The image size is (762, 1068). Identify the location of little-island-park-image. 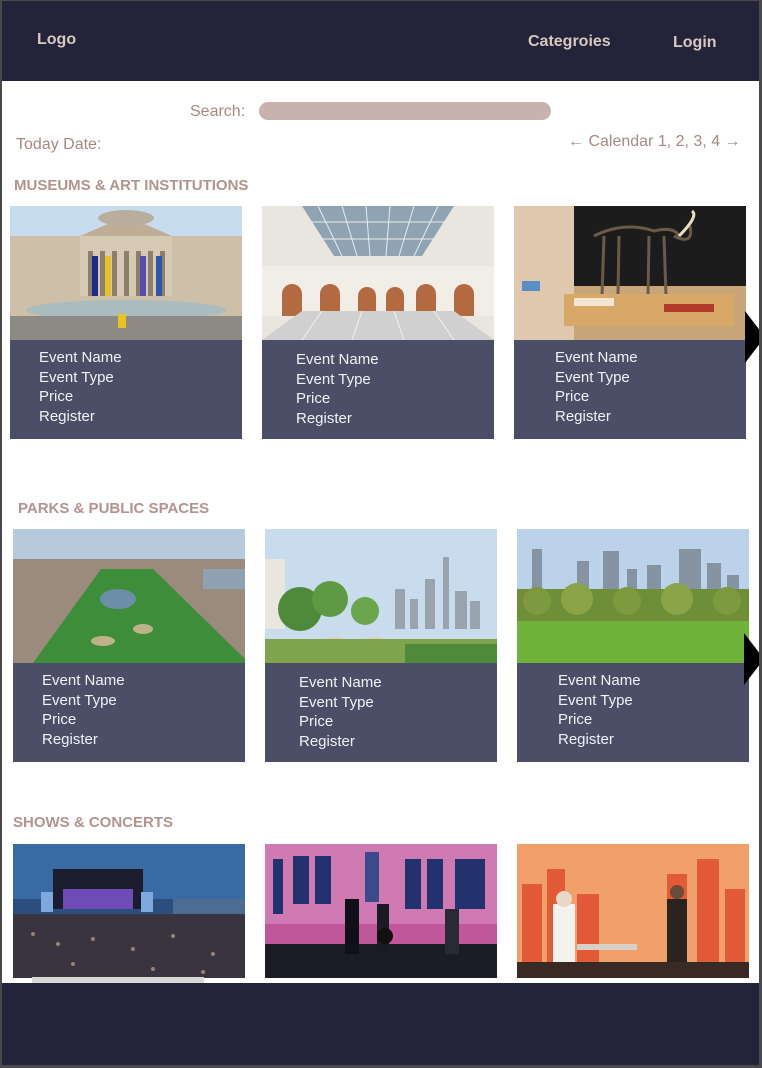
(381, 596).